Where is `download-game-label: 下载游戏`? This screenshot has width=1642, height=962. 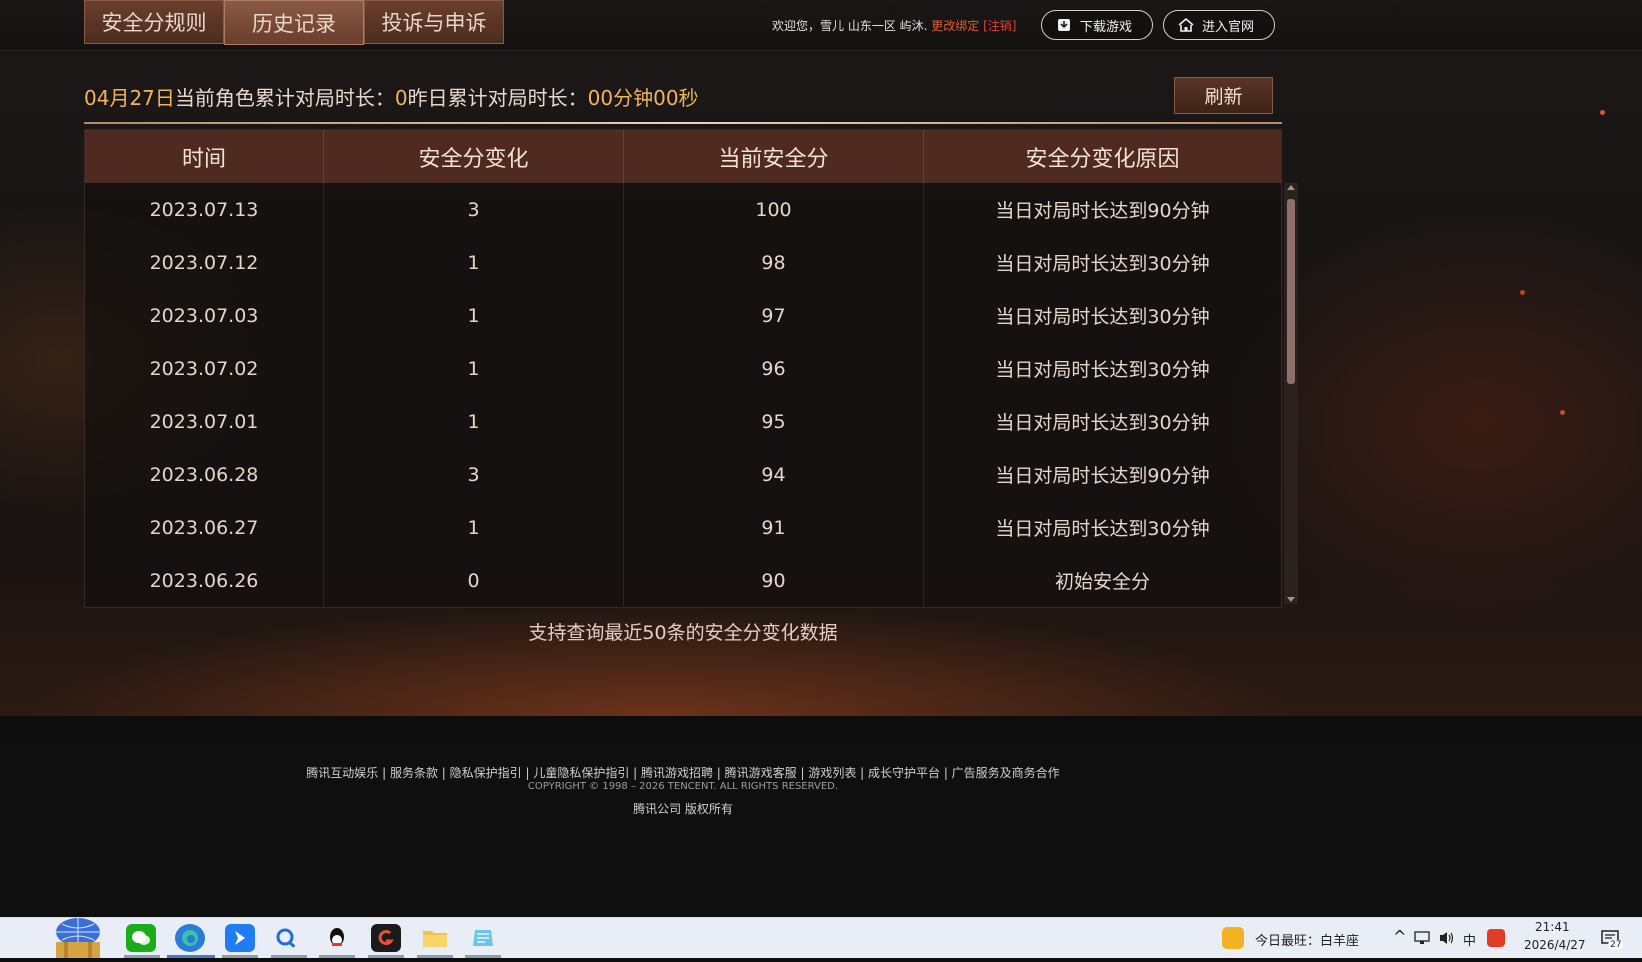
download-game-label: 下载游戏 is located at coordinates (1106, 27).